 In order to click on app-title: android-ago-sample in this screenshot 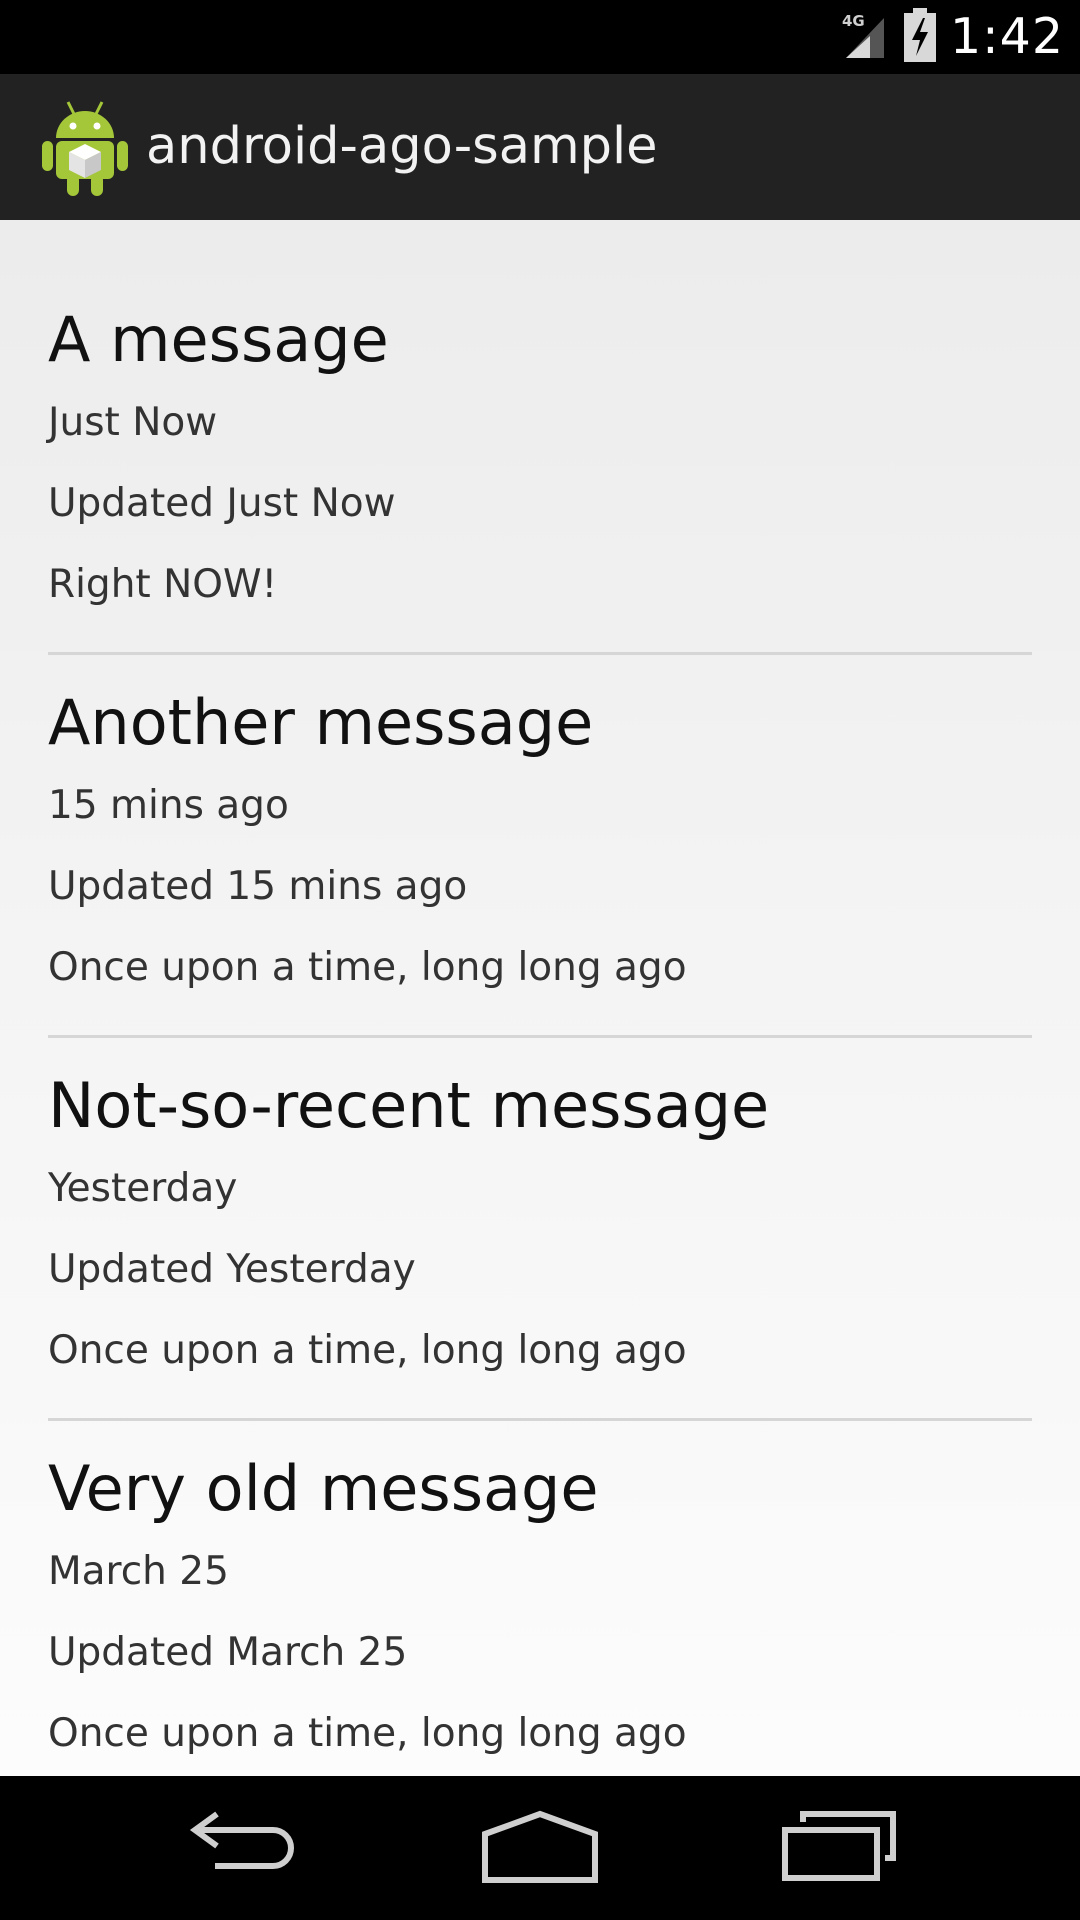, I will do `click(402, 146)`.